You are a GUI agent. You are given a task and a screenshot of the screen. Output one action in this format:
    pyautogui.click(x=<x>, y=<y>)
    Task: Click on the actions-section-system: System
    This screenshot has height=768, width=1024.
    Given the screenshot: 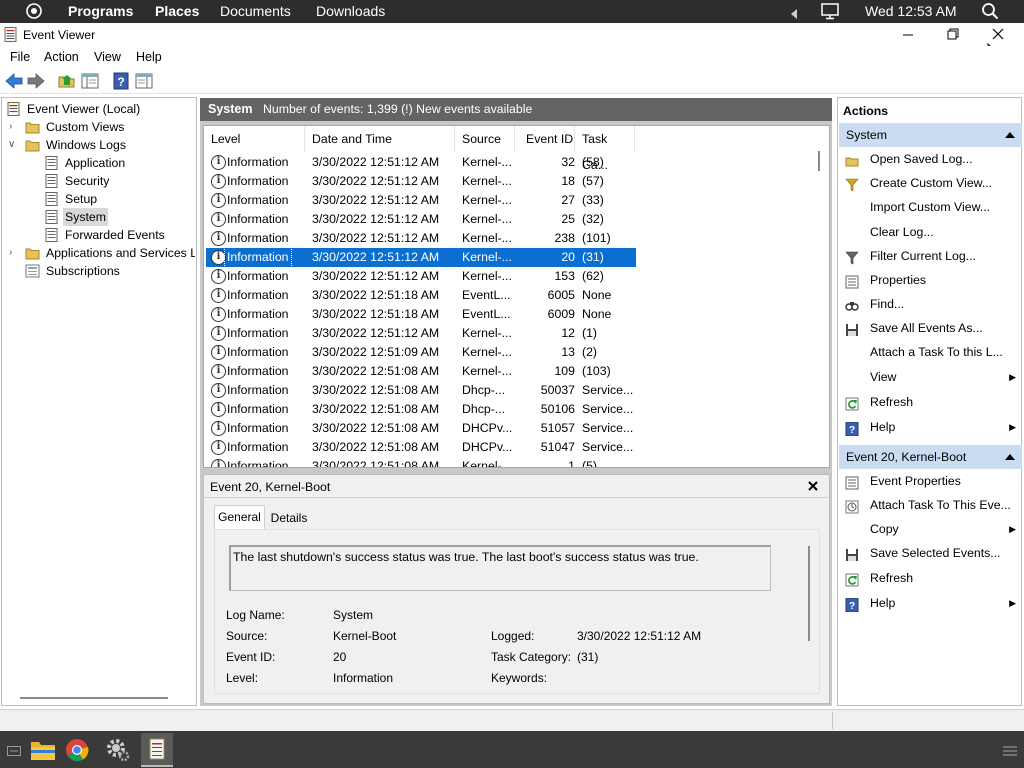 What is the action you would take?
    pyautogui.click(x=930, y=135)
    